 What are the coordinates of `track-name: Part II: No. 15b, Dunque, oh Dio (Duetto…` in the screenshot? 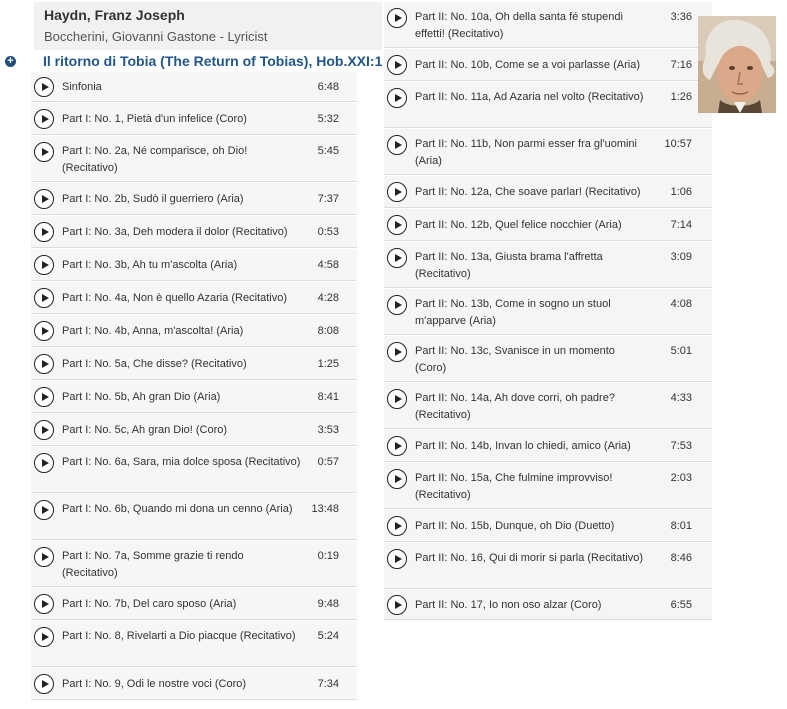 It's located at (515, 526).